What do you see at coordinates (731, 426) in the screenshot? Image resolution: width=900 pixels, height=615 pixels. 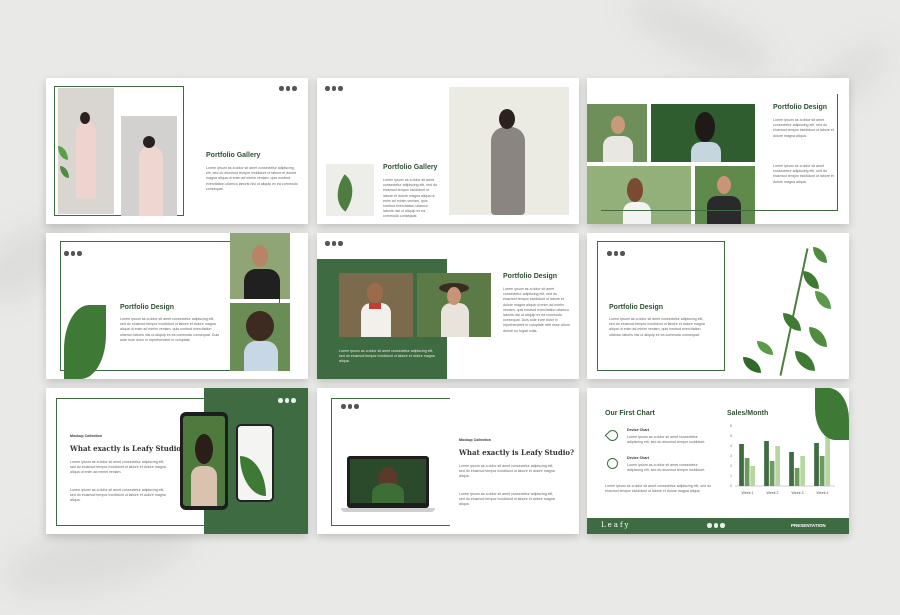 I see `y-tick-label: 6` at bounding box center [731, 426].